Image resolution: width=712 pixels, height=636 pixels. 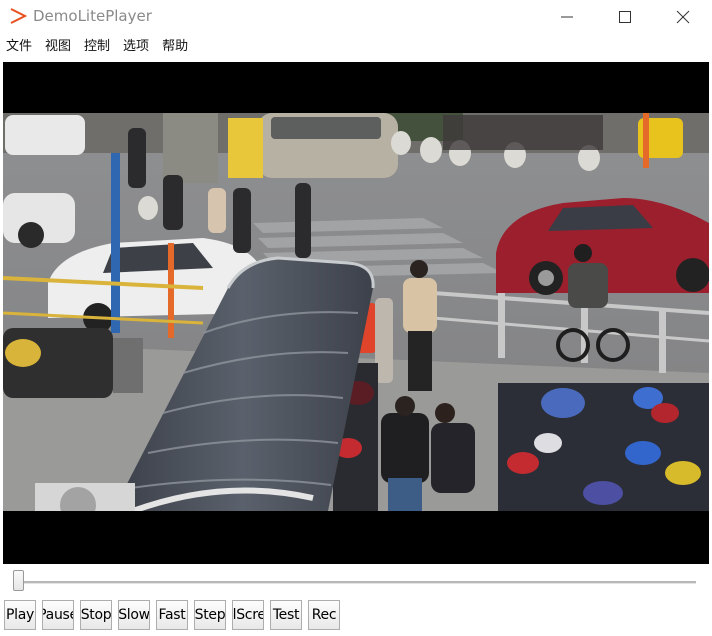 What do you see at coordinates (20, 615) in the screenshot?
I see `play-button: Play` at bounding box center [20, 615].